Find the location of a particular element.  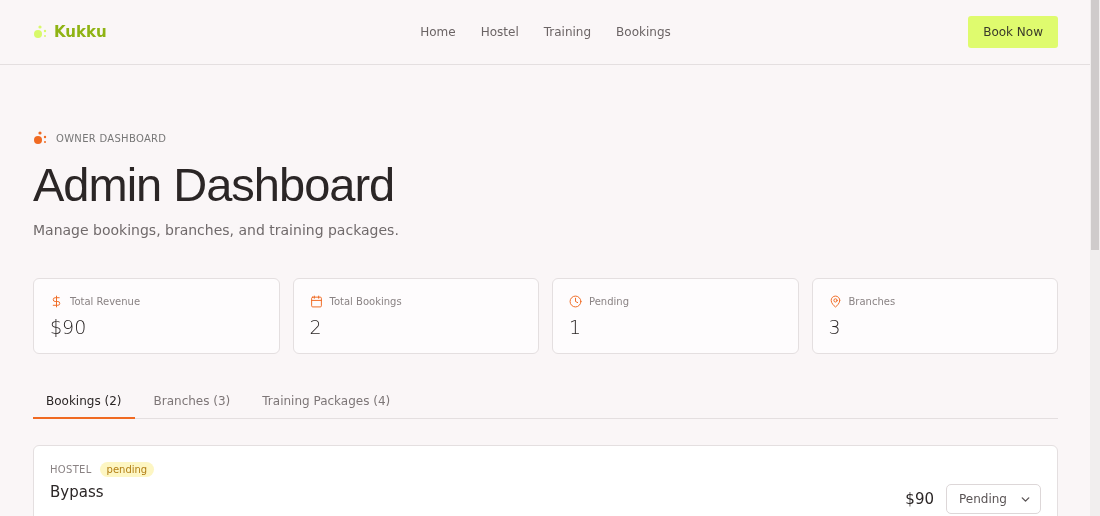

page-title: Admin Dashboard is located at coordinates (214, 184).